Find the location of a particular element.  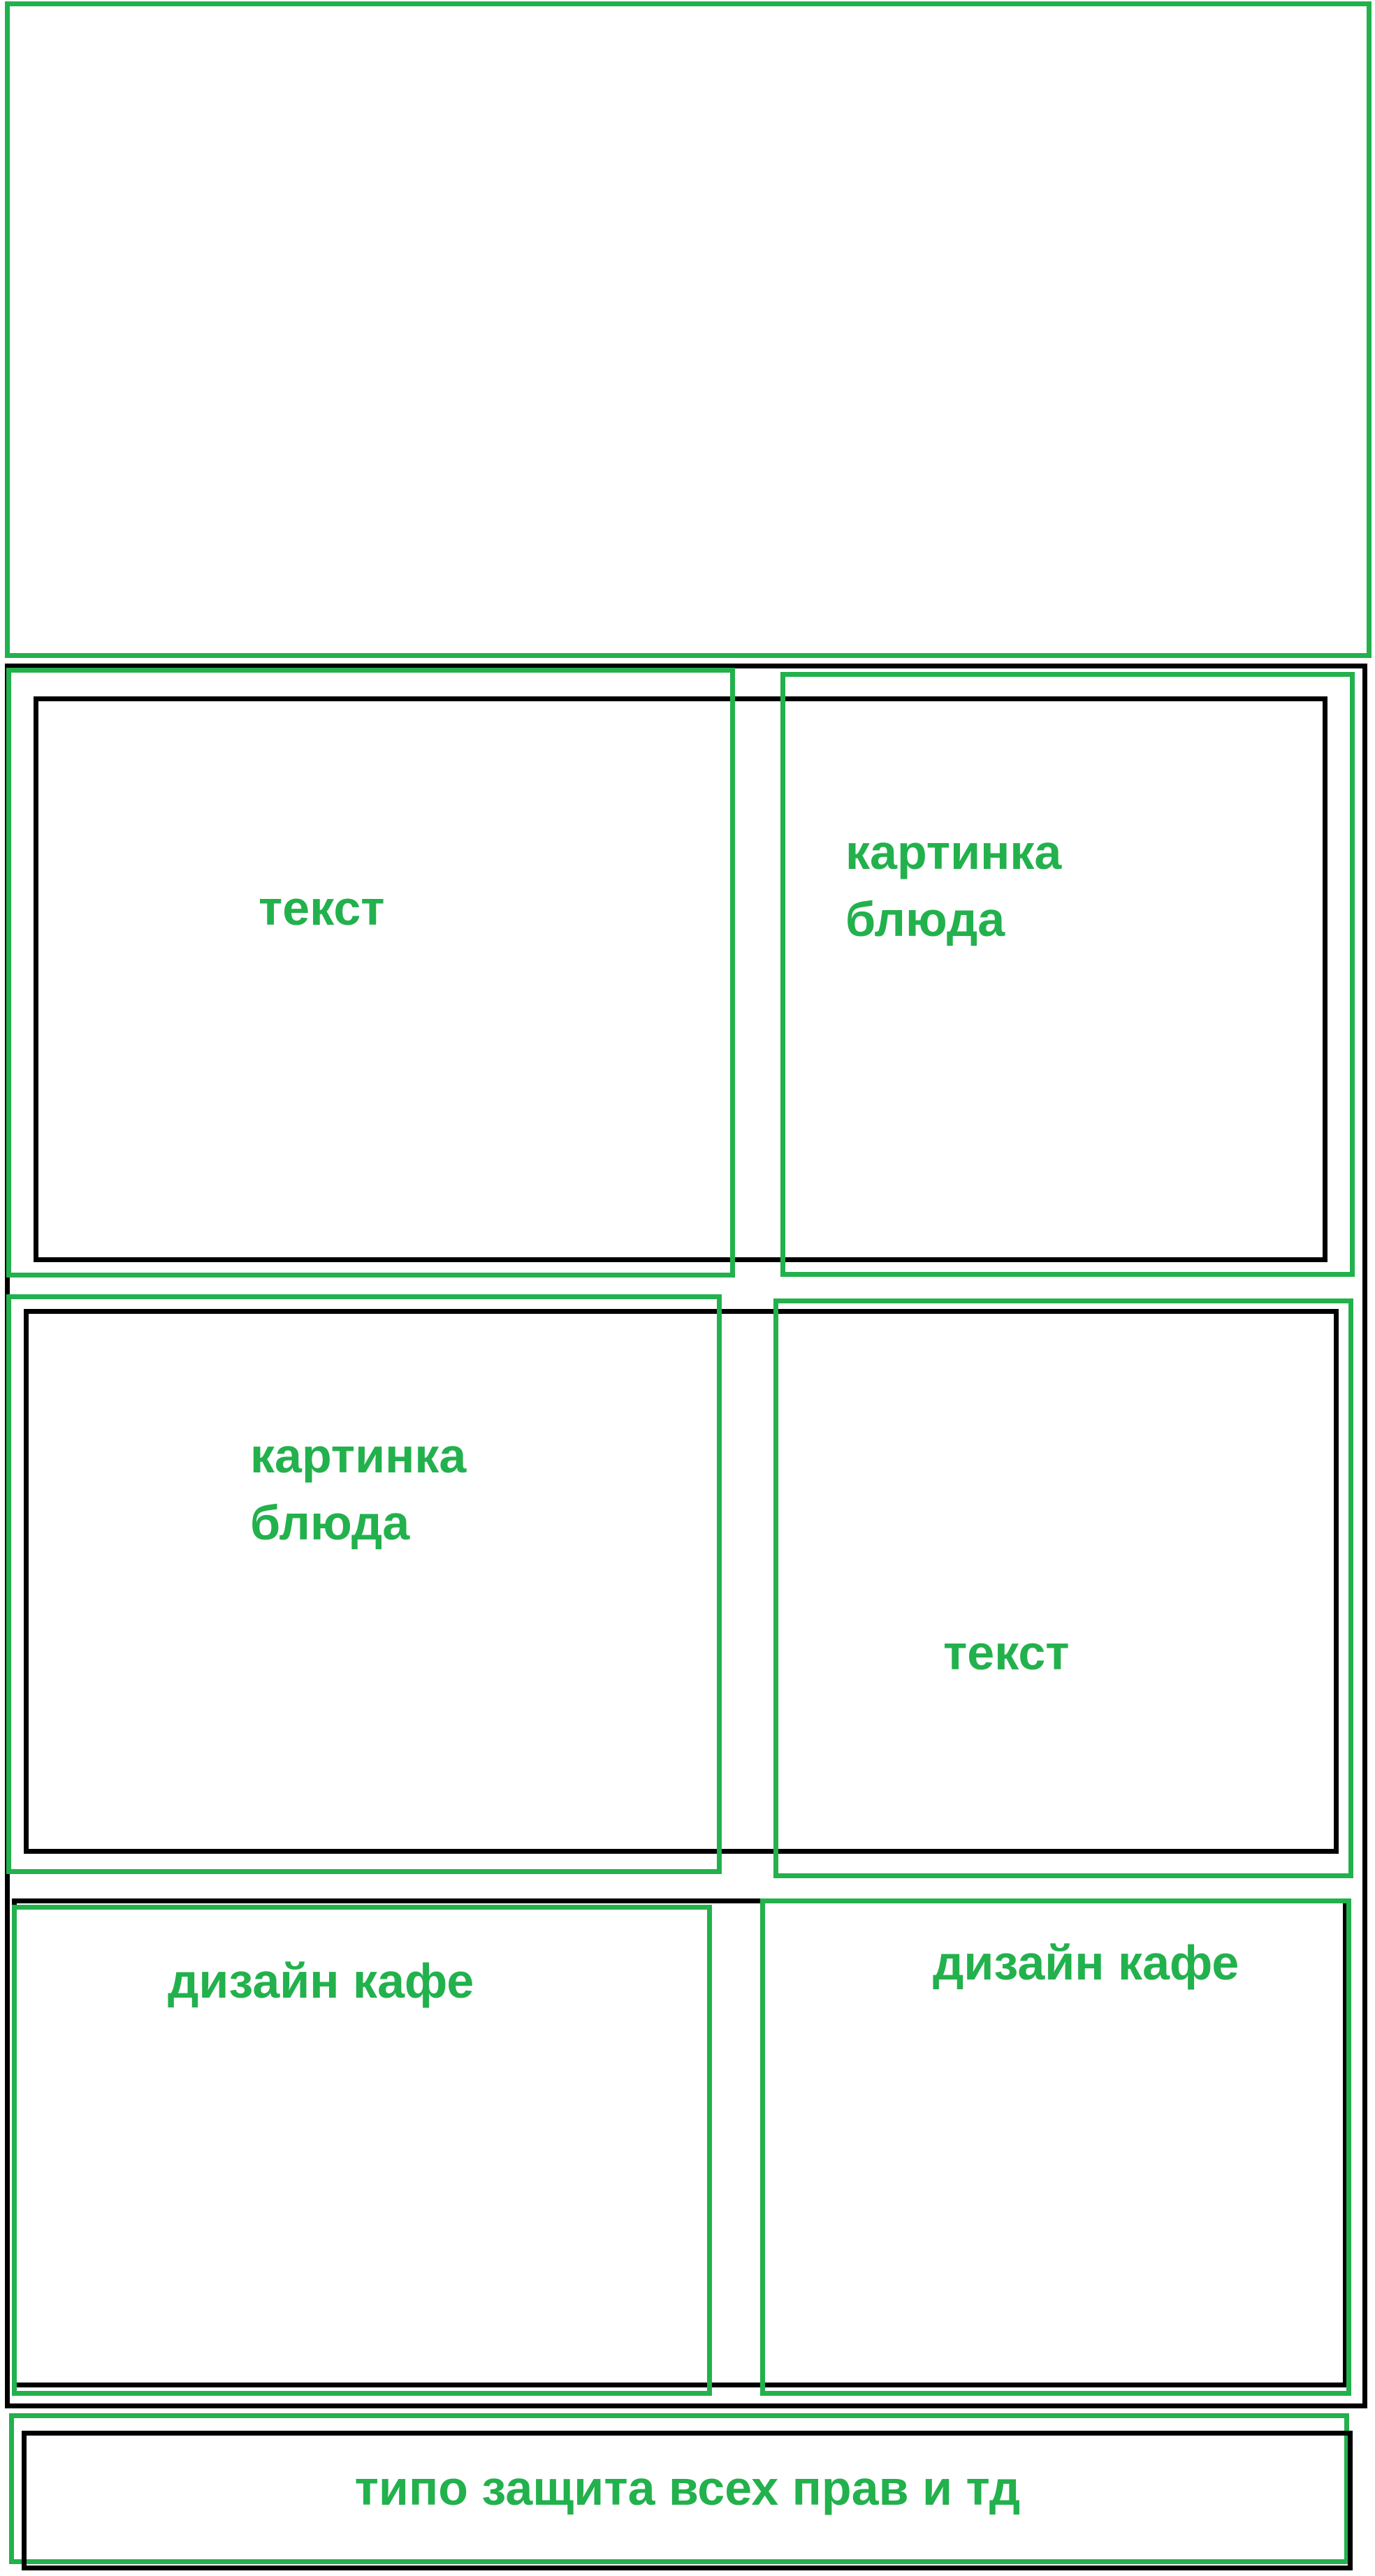

row1-dish-image-label: картинка блюда is located at coordinates (953, 885).